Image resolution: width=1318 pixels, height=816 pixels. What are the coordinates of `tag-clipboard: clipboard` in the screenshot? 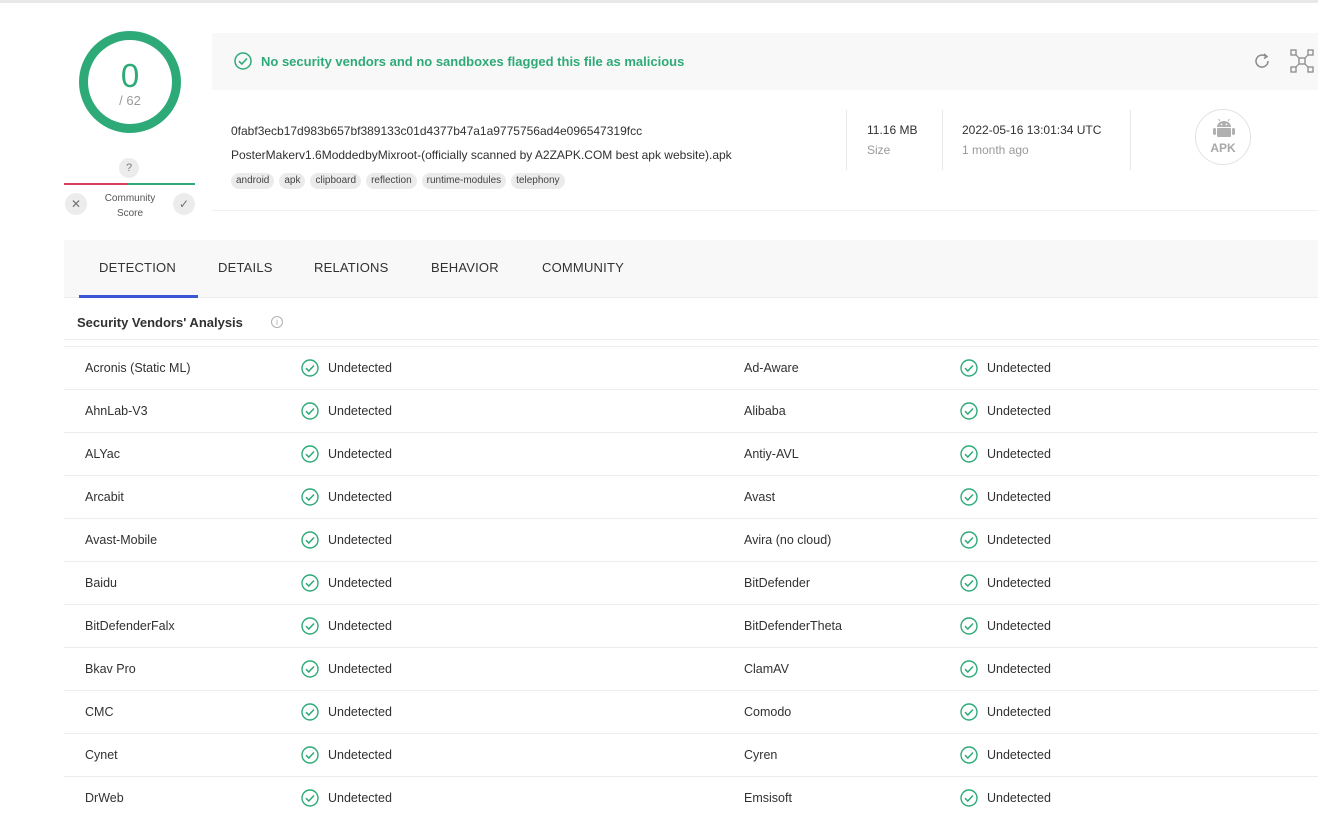 It's located at (336, 181).